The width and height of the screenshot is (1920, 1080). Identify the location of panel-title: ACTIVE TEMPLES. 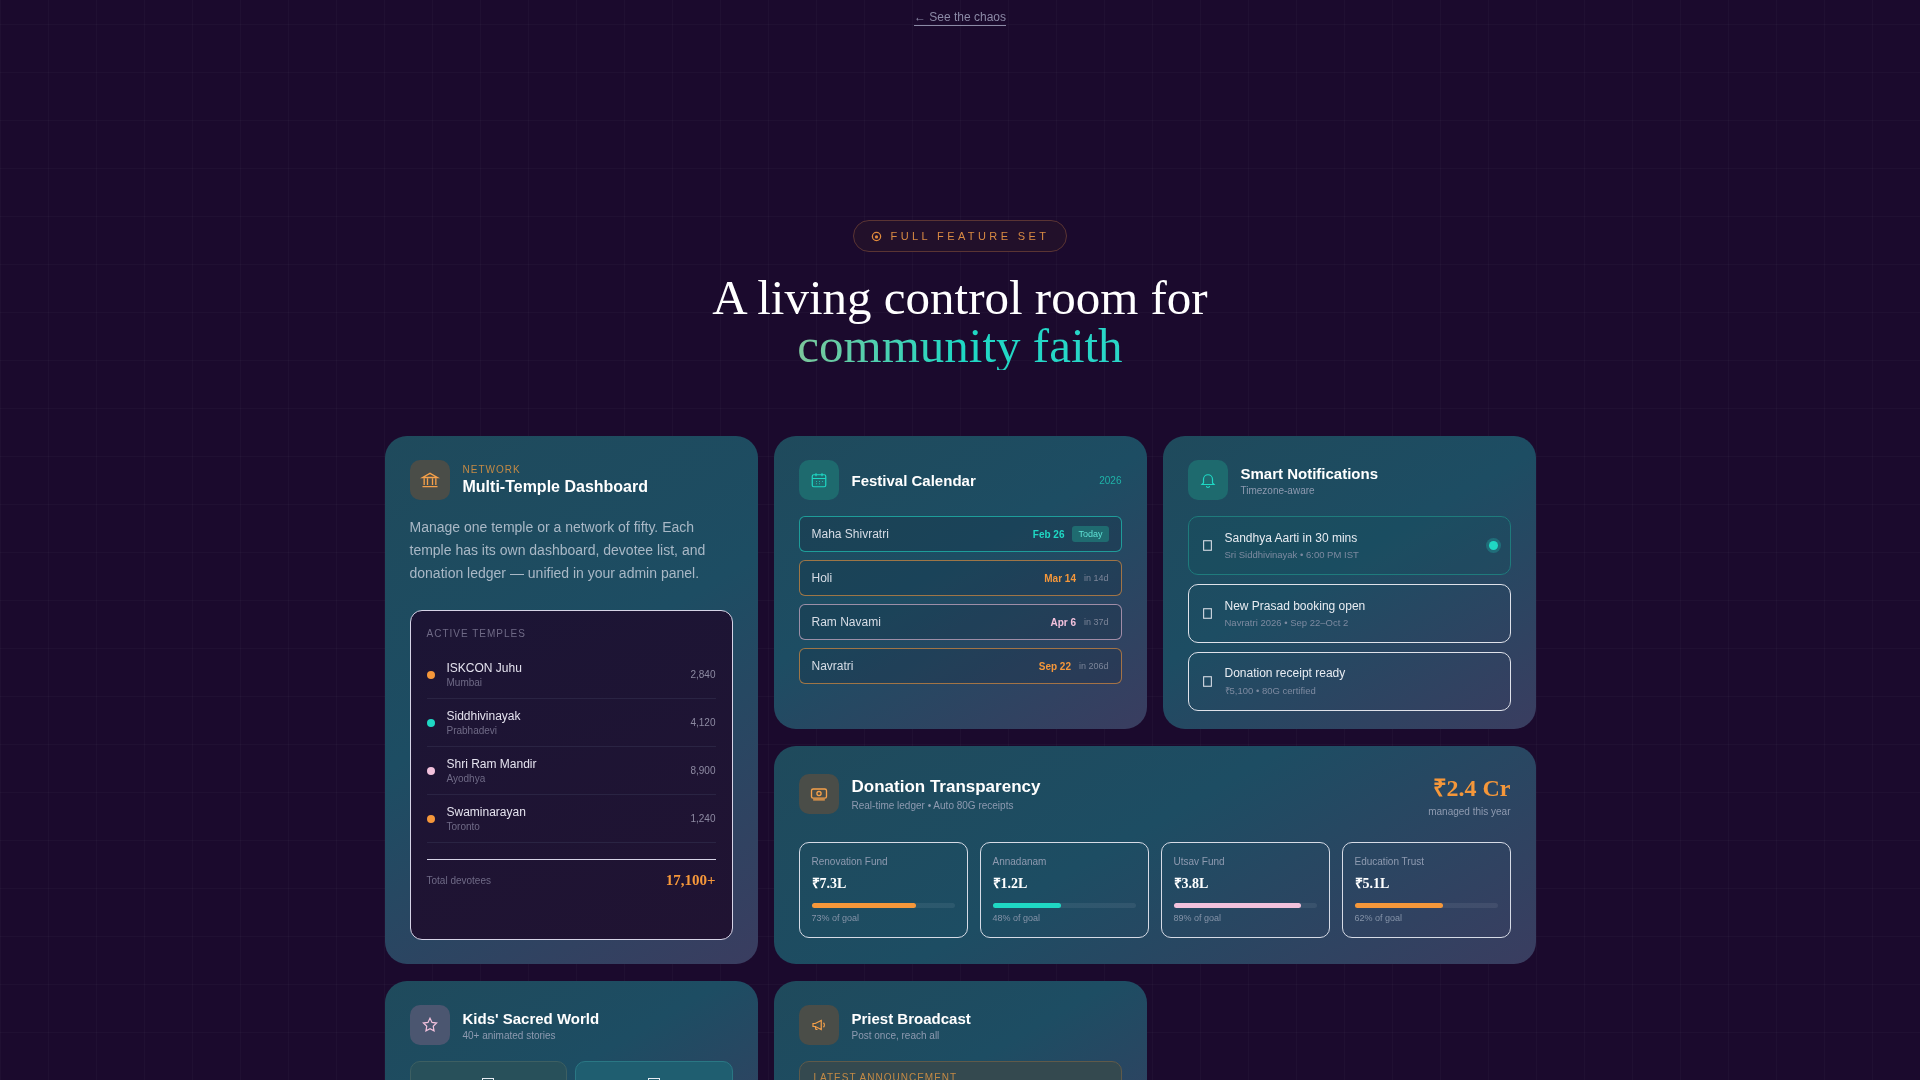
(476, 633).